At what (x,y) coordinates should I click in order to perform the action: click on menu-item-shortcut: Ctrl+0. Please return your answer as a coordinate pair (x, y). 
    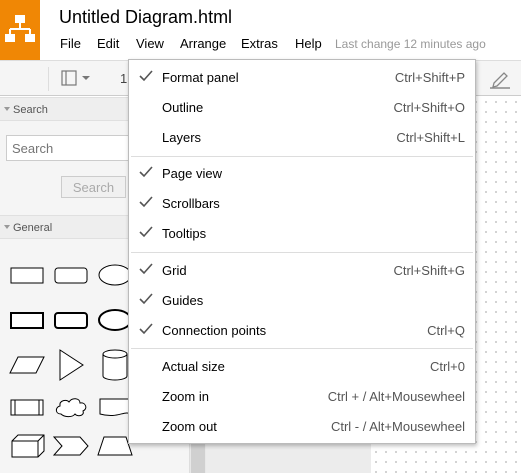
    Looking at the image, I should click on (447, 366).